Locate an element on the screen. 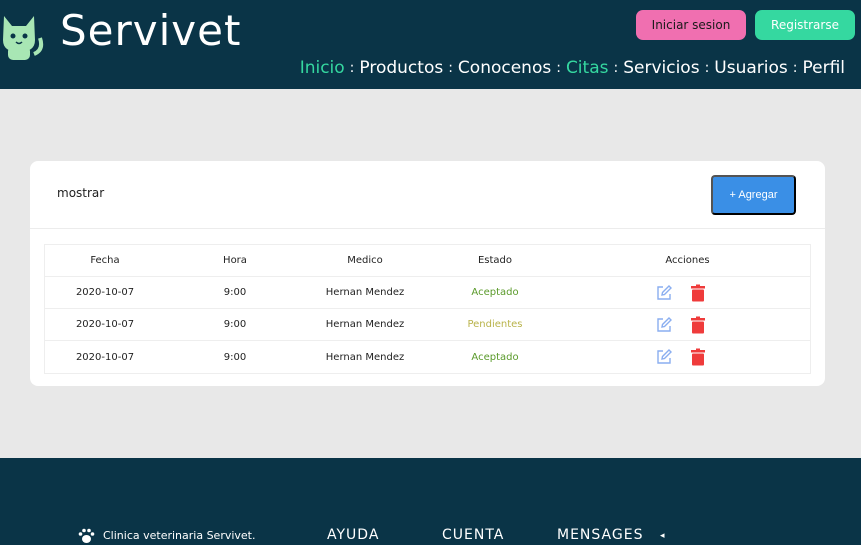 This screenshot has height=545, width=861. brand-name: Servivet is located at coordinates (150, 30).